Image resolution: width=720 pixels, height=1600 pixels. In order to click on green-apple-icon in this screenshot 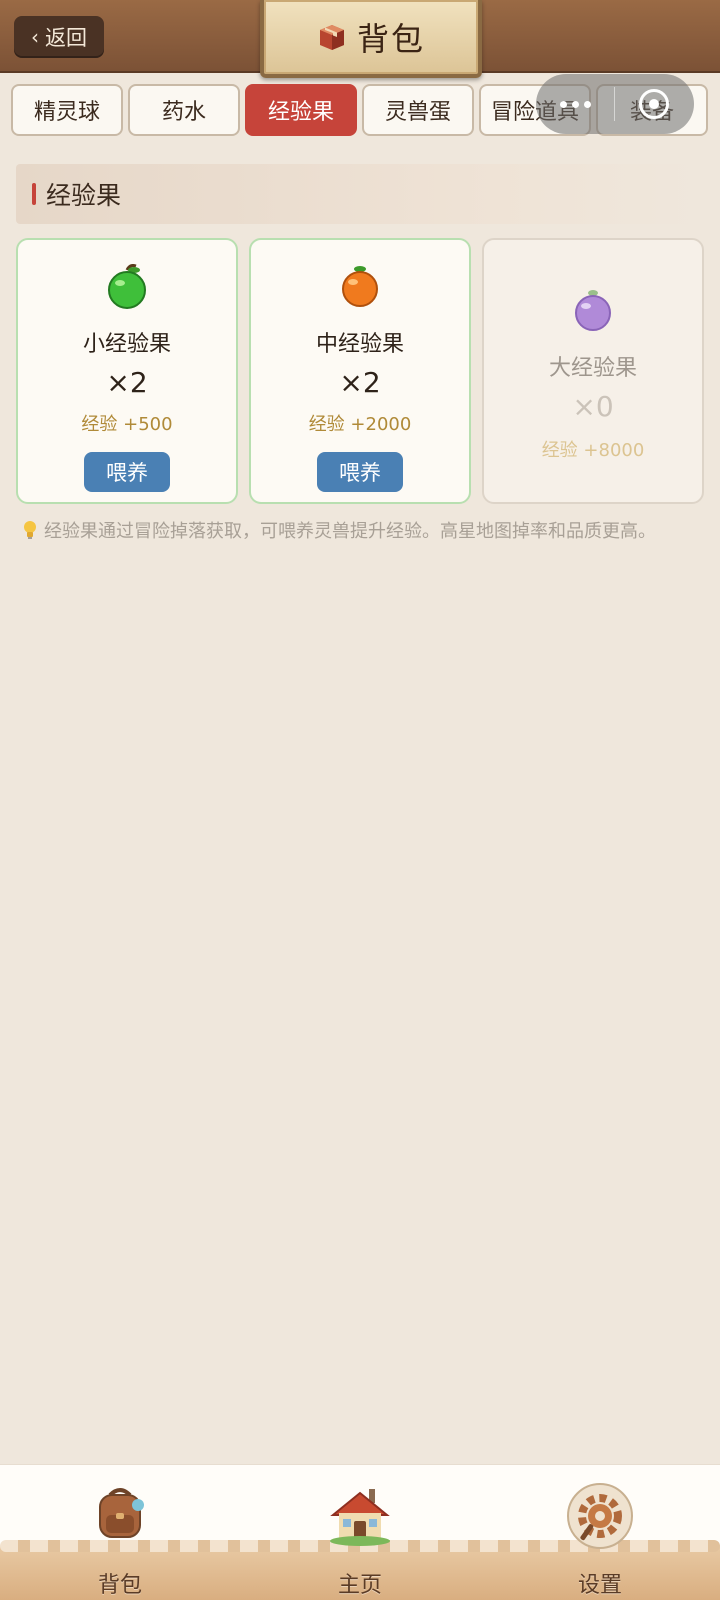, I will do `click(127, 286)`.